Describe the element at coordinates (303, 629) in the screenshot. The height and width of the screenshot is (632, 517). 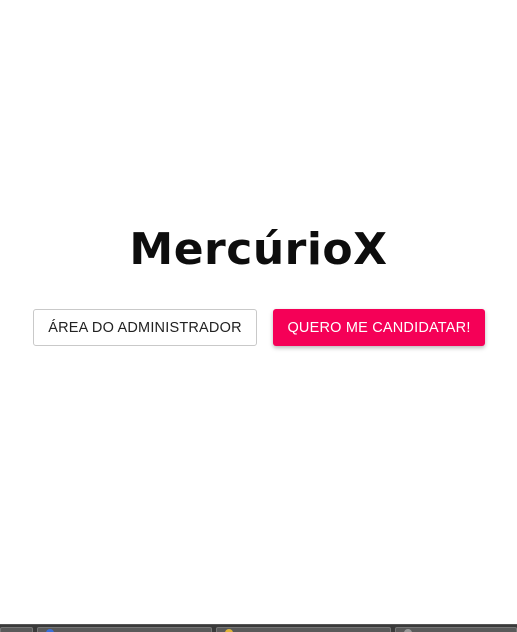
I see `taskbar-item-folder` at that location.